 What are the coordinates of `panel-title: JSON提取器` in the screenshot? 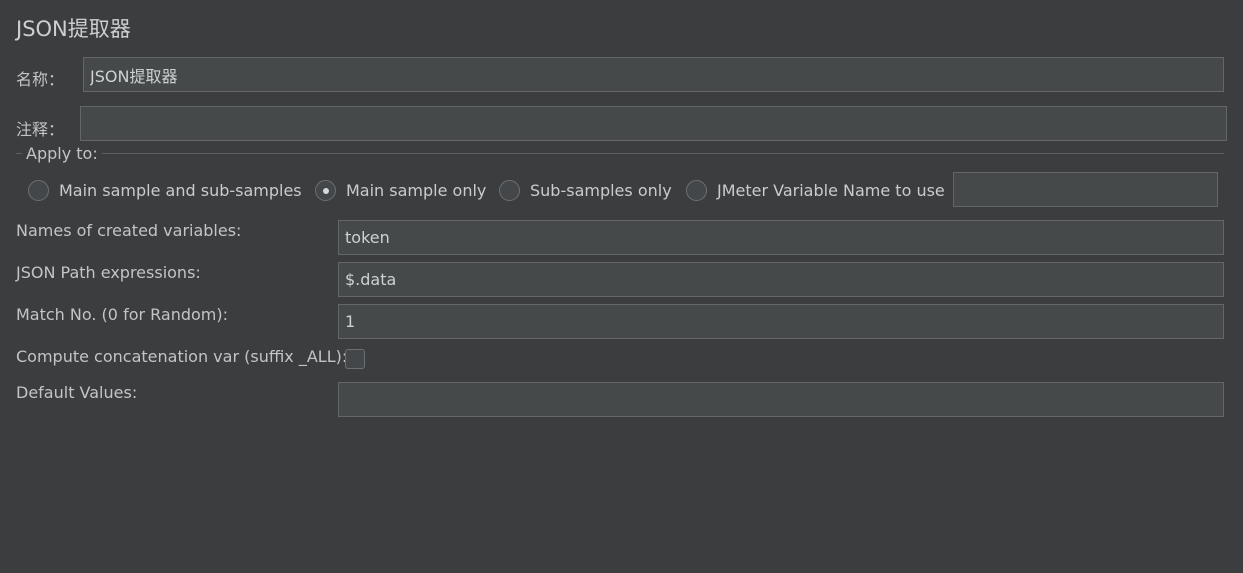 It's located at (73, 29).